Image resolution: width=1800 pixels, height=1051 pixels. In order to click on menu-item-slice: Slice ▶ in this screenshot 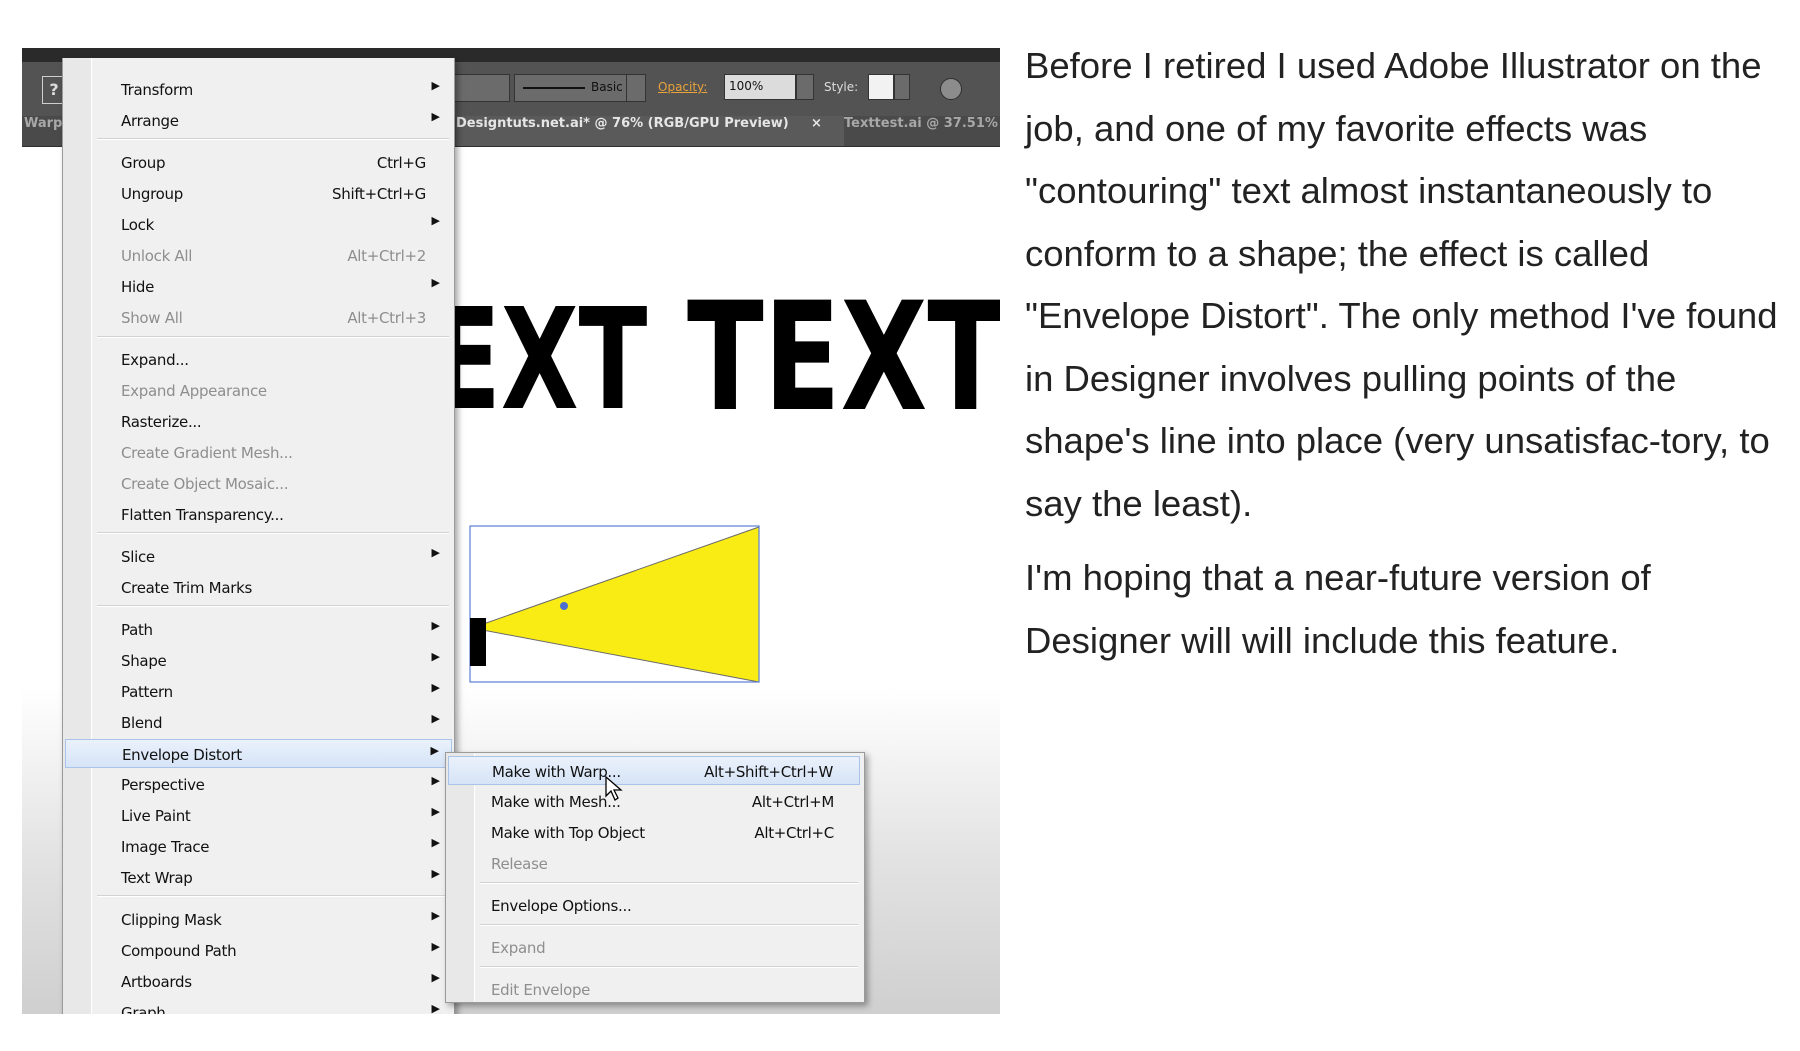, I will do `click(258, 556)`.